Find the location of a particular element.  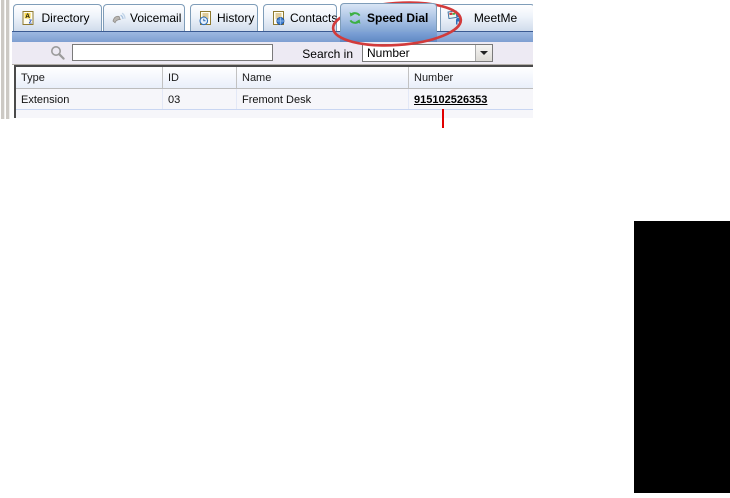

tab-directory: A z Directory is located at coordinates (57, 17).